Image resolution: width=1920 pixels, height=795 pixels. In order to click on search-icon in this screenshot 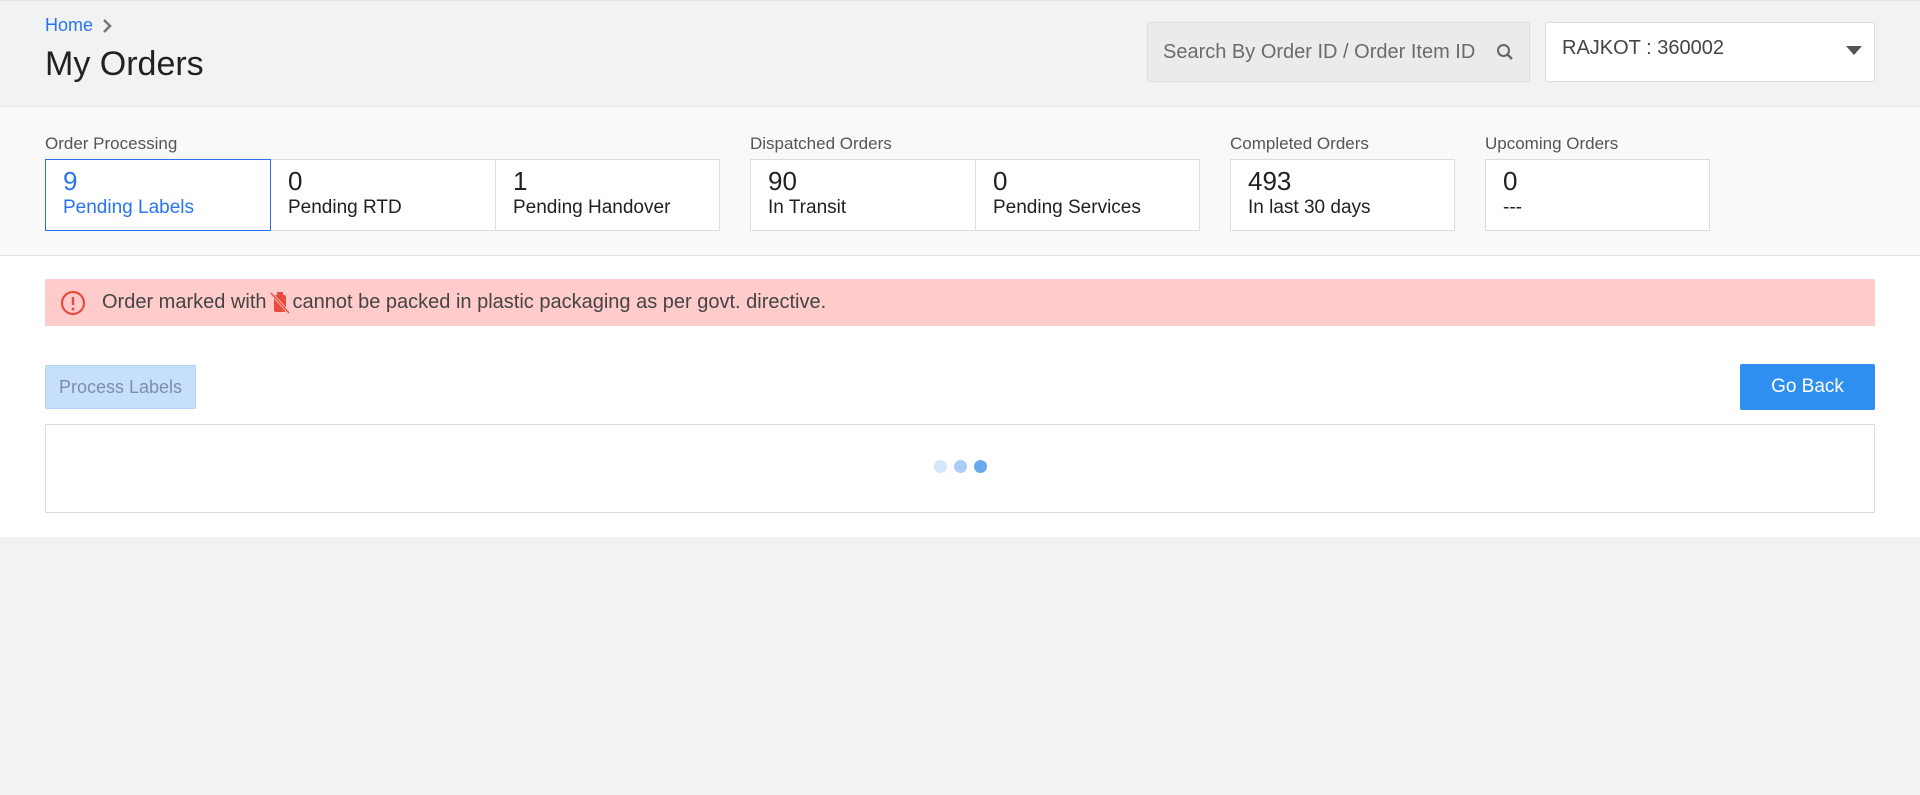, I will do `click(1505, 52)`.